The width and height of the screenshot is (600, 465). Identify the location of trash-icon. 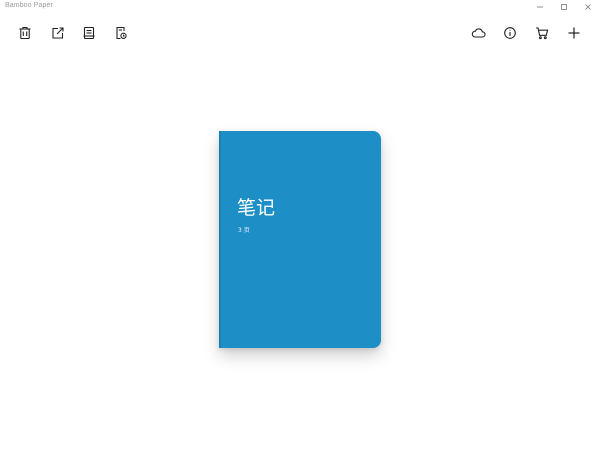
(25, 33).